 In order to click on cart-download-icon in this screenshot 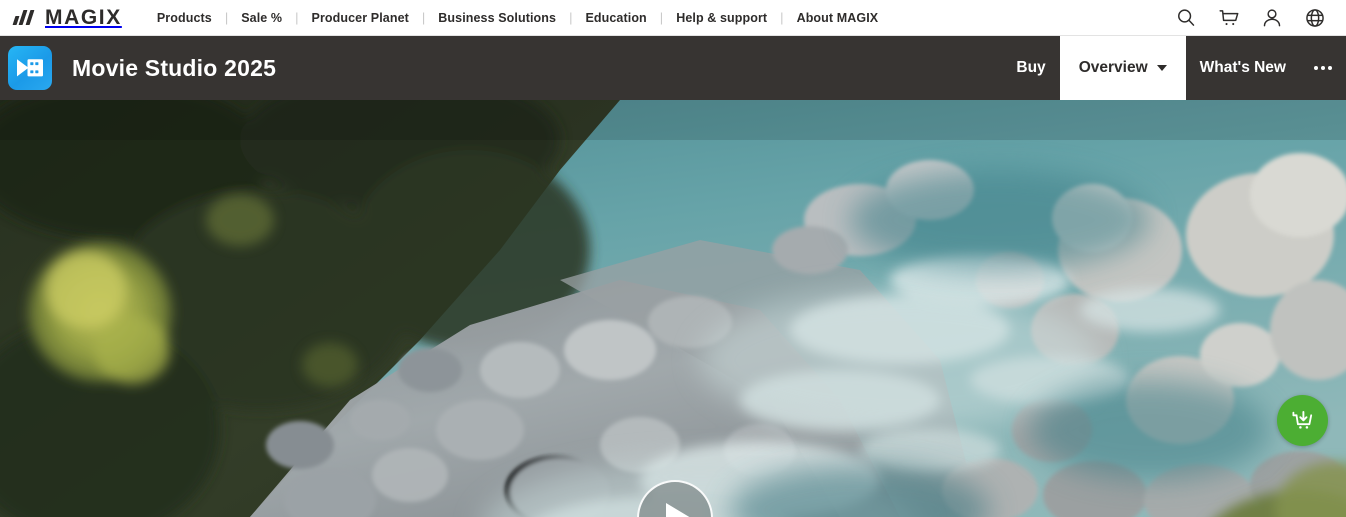, I will do `click(1302, 419)`.